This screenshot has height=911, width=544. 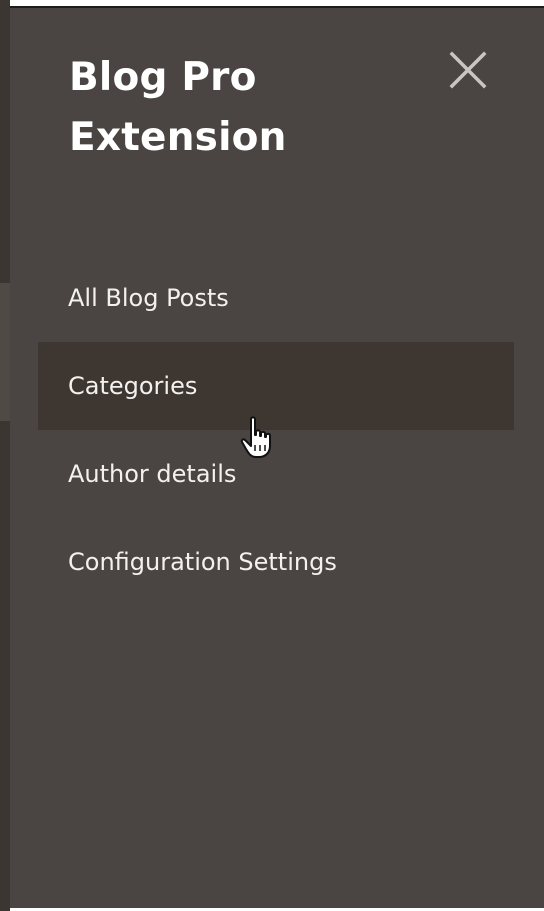 I want to click on close-icon, so click(x=468, y=70).